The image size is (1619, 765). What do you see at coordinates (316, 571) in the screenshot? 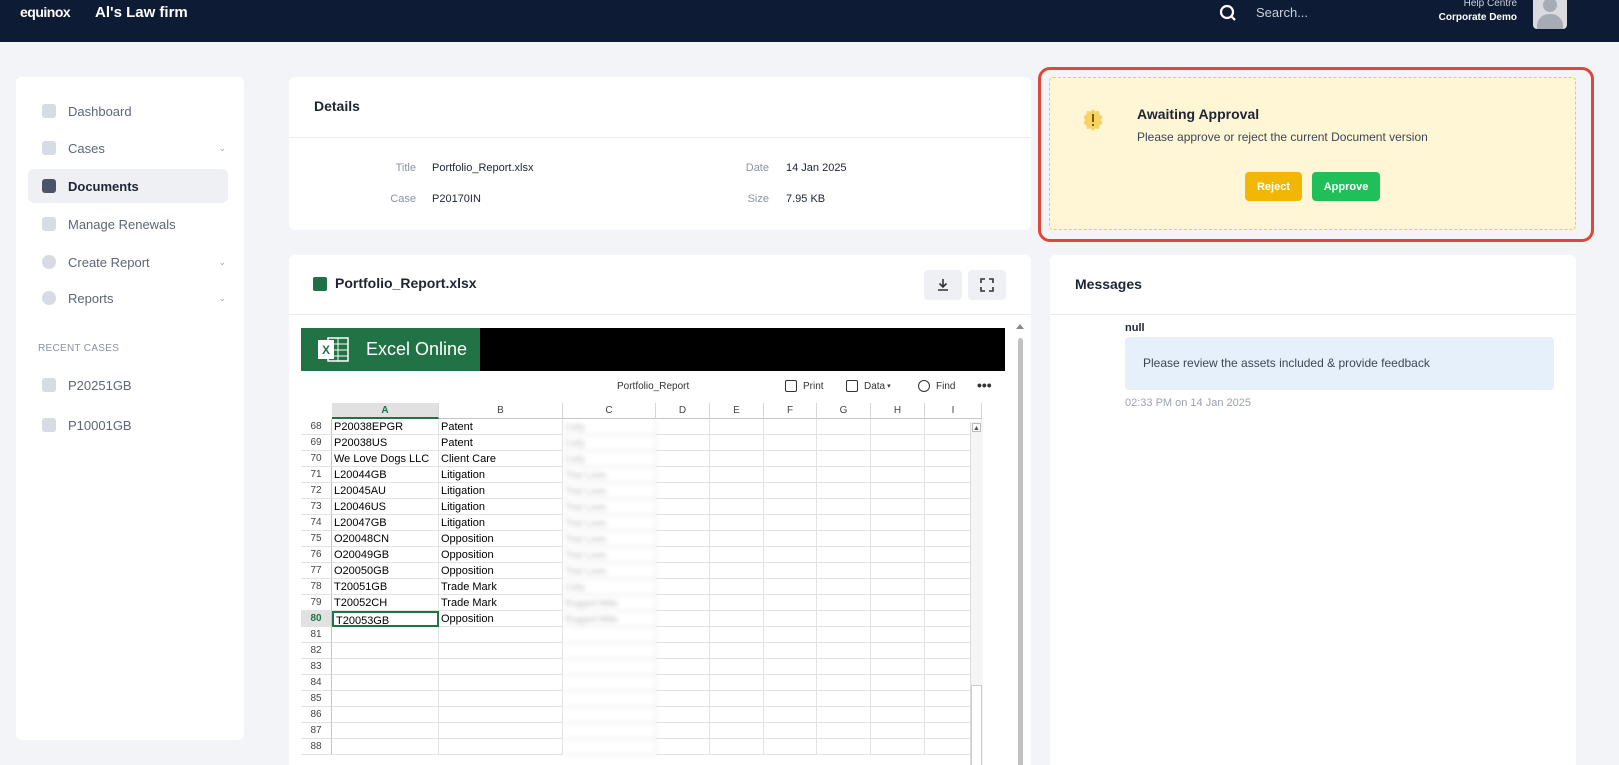
I see `row-header: 77` at bounding box center [316, 571].